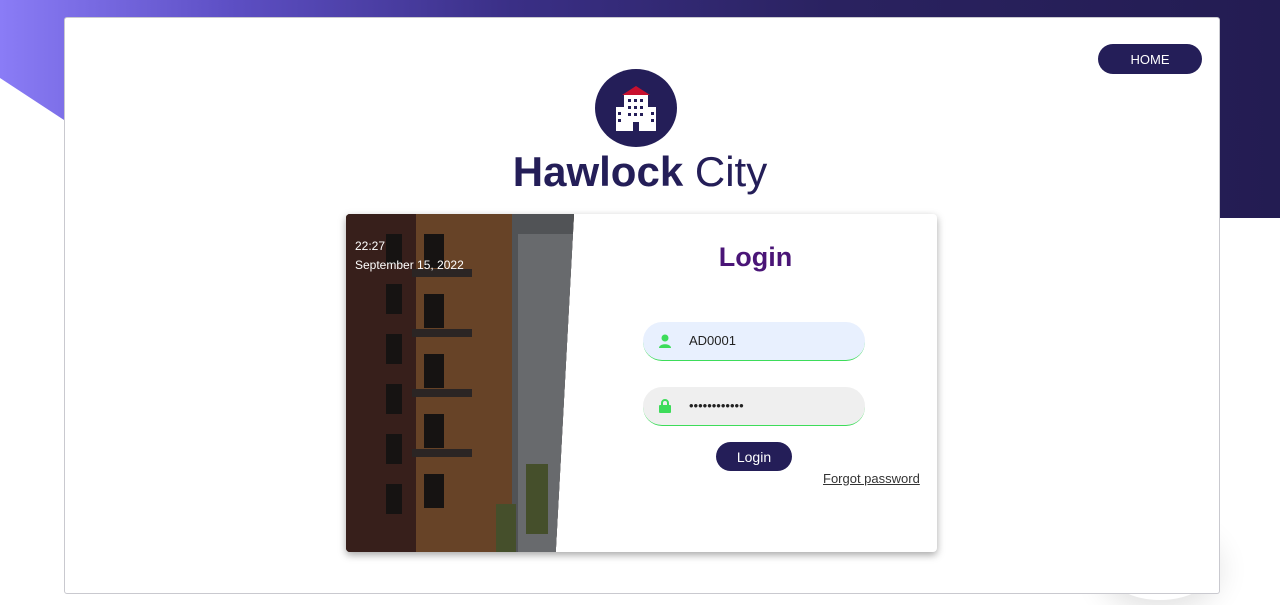  What do you see at coordinates (871, 478) in the screenshot?
I see `forgot-password-link: Forgot password` at bounding box center [871, 478].